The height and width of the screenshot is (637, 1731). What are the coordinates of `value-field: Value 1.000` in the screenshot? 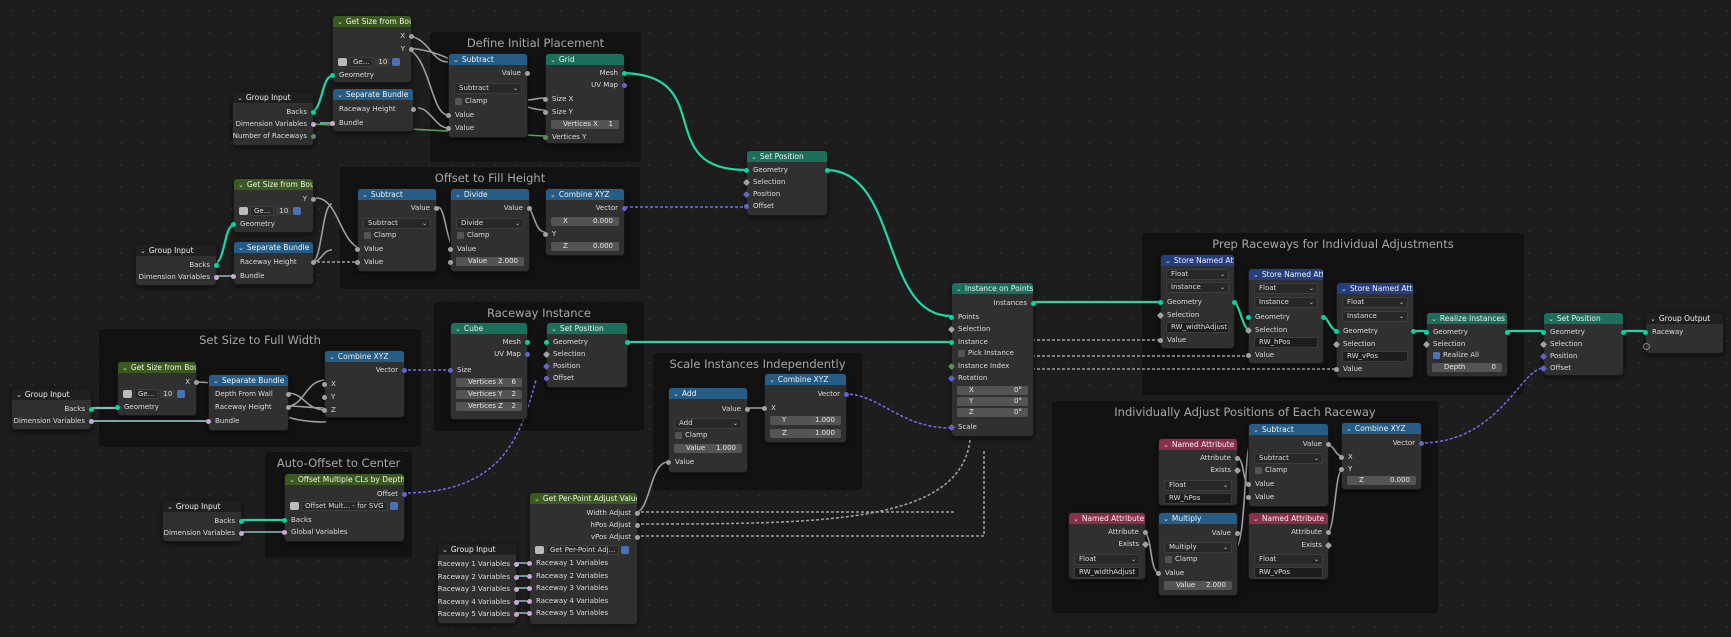 It's located at (708, 448).